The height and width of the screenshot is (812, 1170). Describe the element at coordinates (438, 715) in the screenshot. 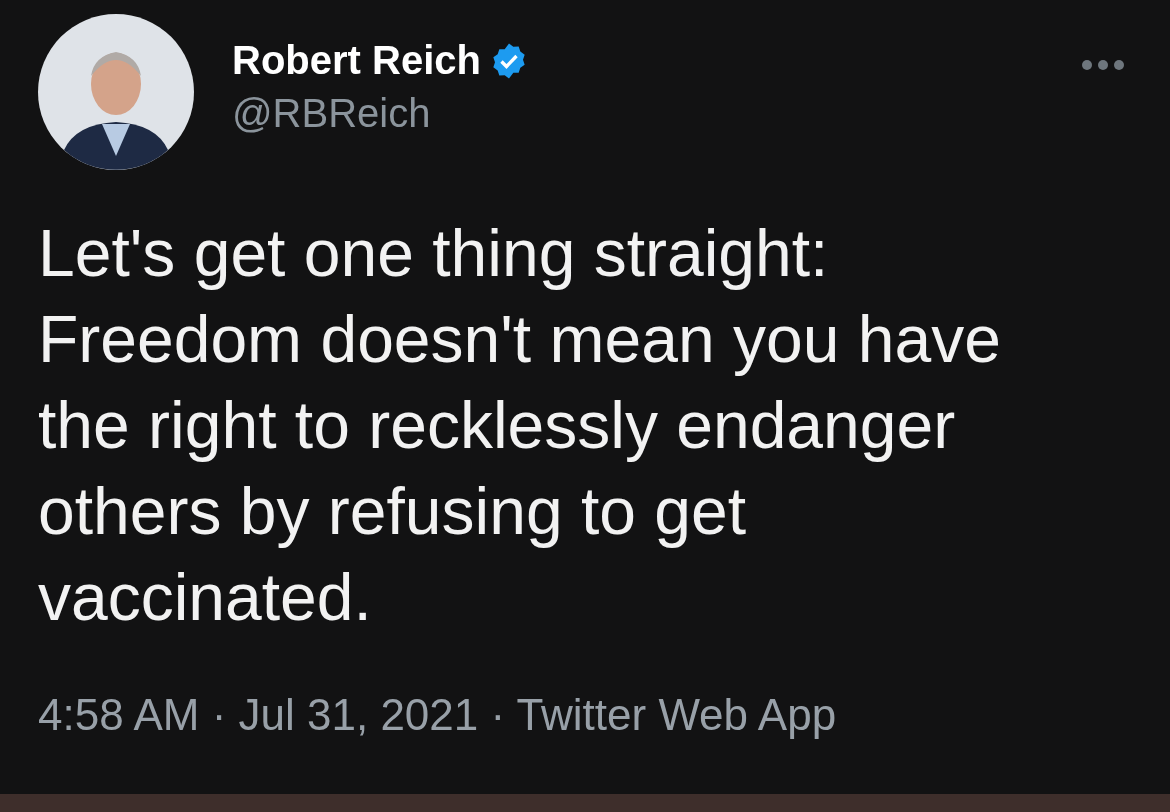

I see `tweet-timestamp: 4:58 AM · Jul 31, 2021 · Twitter Web App` at that location.